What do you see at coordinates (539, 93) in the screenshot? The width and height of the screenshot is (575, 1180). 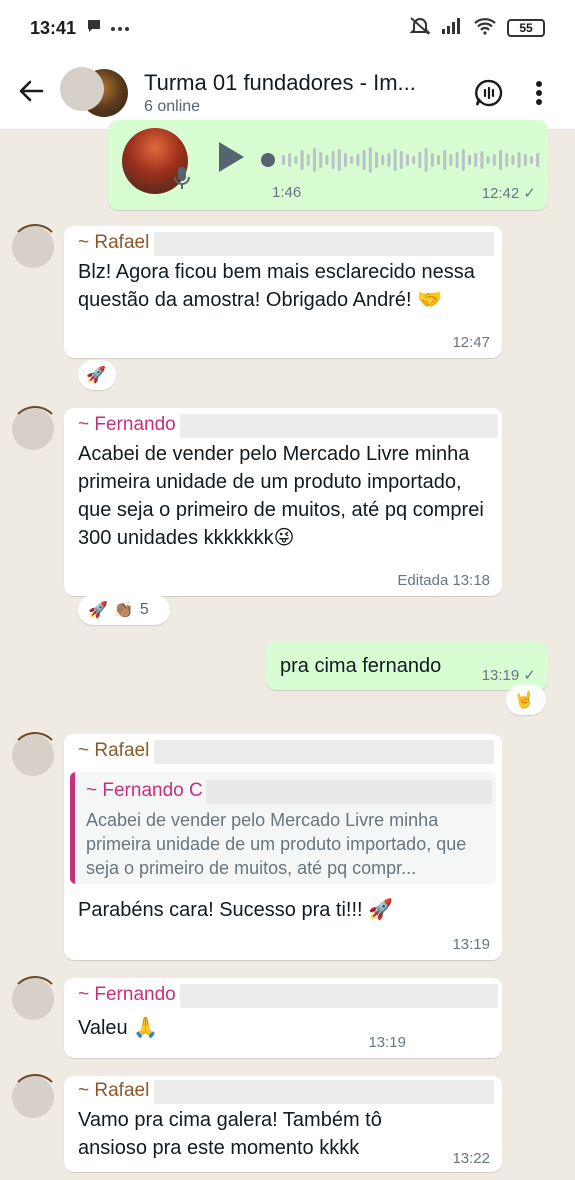 I see `more-options-icon` at bounding box center [539, 93].